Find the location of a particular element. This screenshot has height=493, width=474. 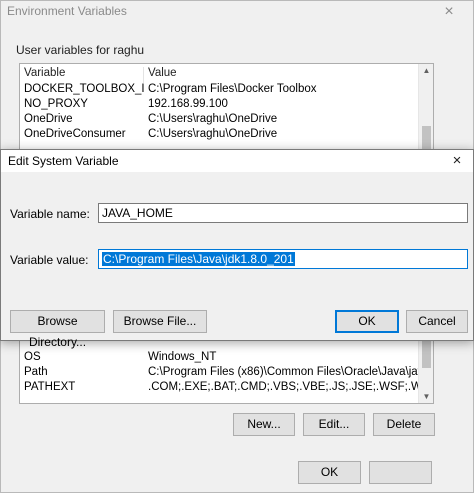

list-item: NO_PROXY 192.168.99.100 is located at coordinates (220, 105).